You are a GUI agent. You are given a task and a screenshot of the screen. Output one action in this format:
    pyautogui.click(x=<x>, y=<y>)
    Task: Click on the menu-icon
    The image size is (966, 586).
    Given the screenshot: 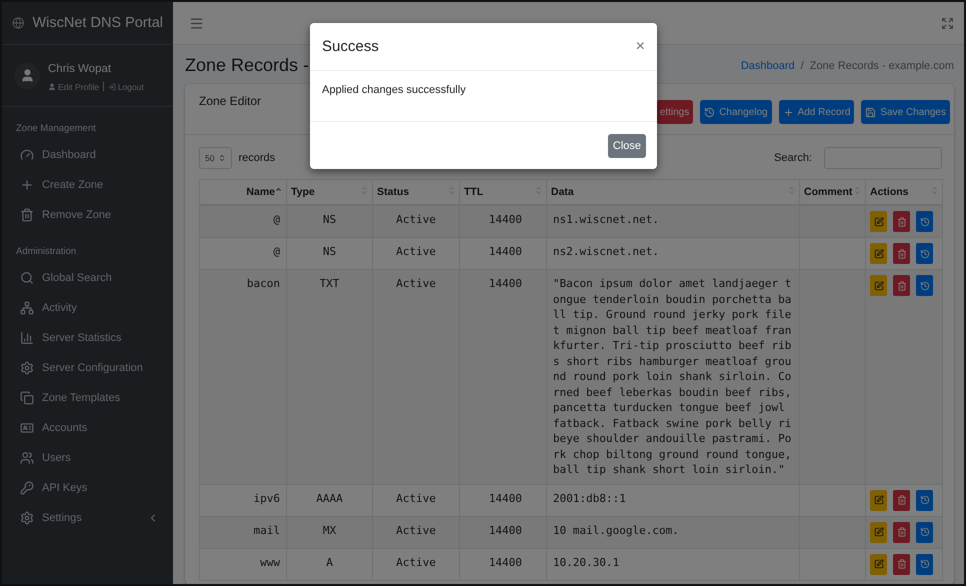 What is the action you would take?
    pyautogui.click(x=196, y=23)
    